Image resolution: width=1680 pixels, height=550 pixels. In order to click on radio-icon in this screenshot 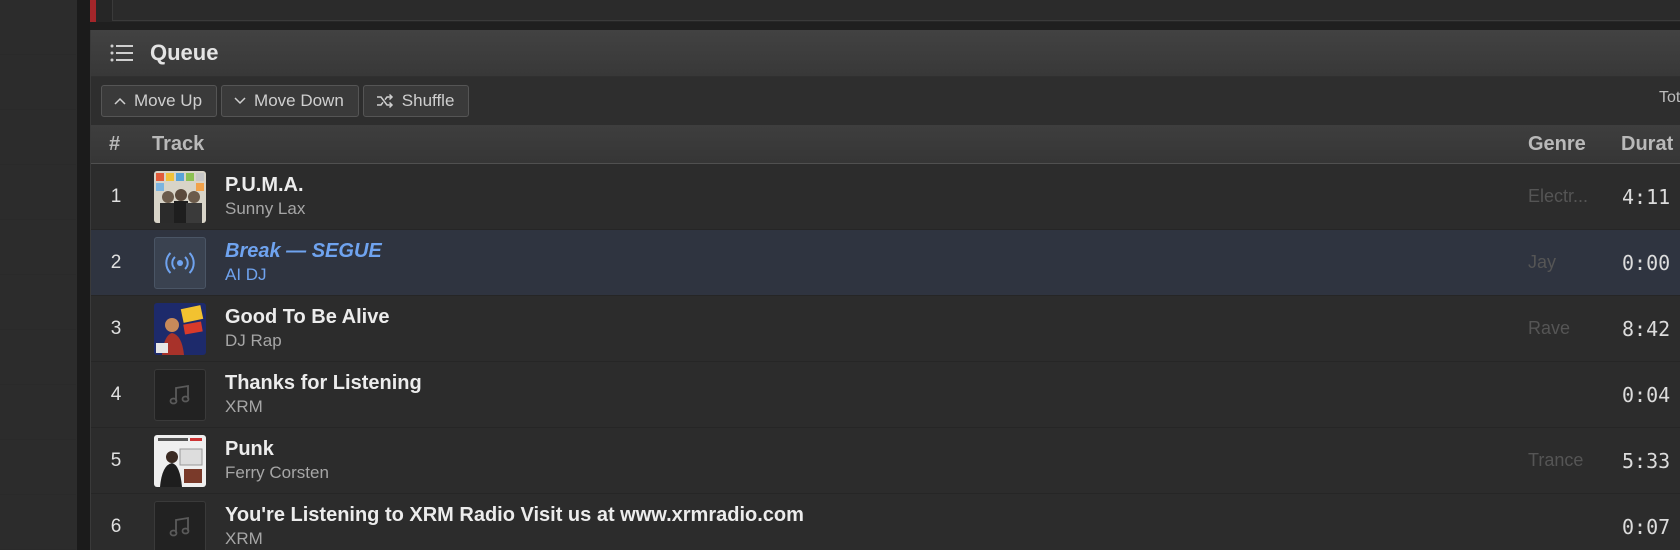, I will do `click(180, 263)`.